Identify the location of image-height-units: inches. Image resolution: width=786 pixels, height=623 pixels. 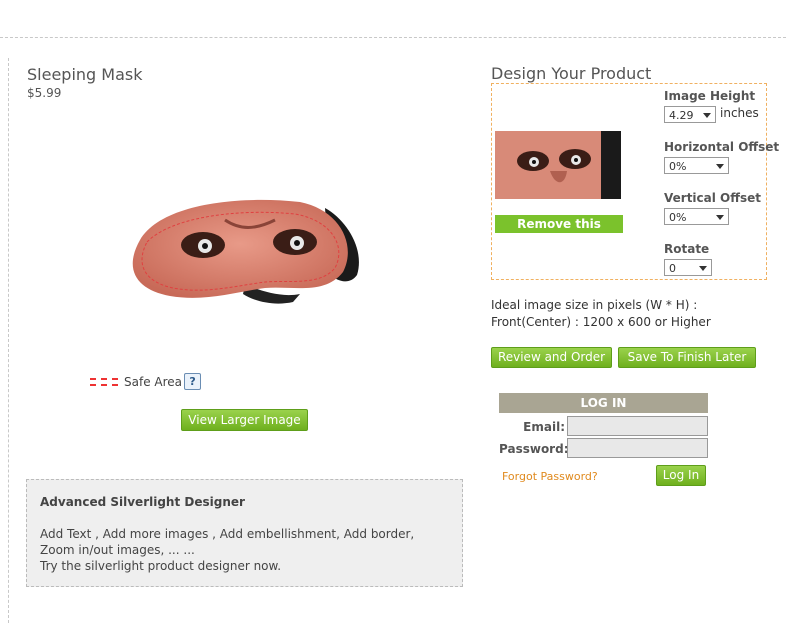
(739, 113).